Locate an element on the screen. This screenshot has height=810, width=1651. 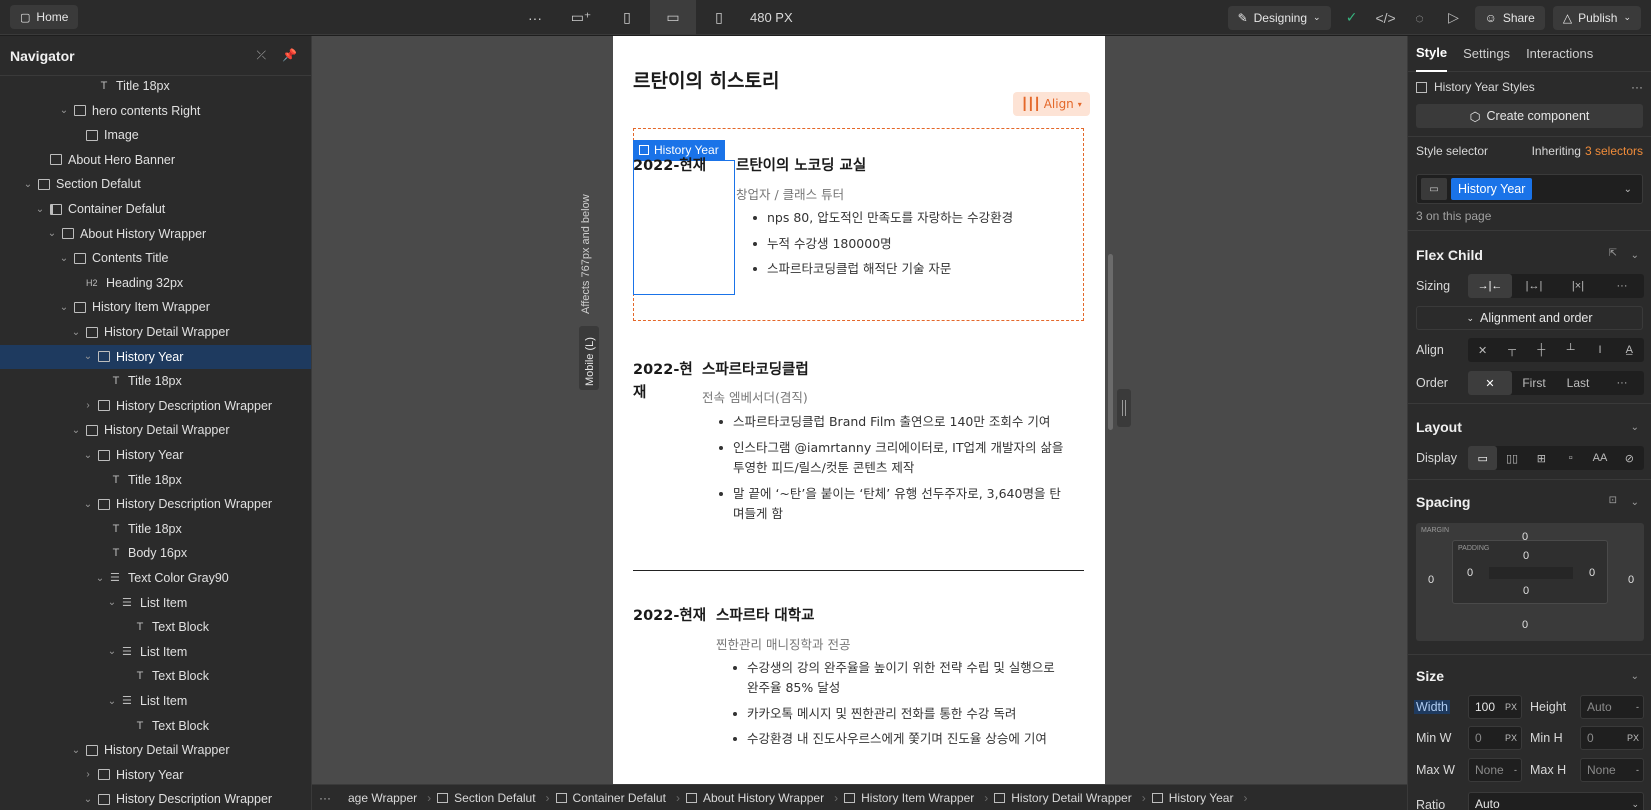
navigator-item: T Body 16px is located at coordinates (155, 553).